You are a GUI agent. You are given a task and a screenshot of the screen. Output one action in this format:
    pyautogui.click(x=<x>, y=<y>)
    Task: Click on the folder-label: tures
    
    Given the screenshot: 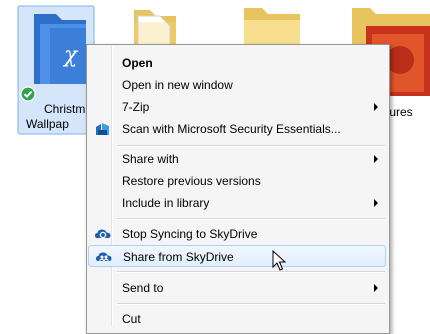 What is the action you would take?
    pyautogui.click(x=399, y=112)
    